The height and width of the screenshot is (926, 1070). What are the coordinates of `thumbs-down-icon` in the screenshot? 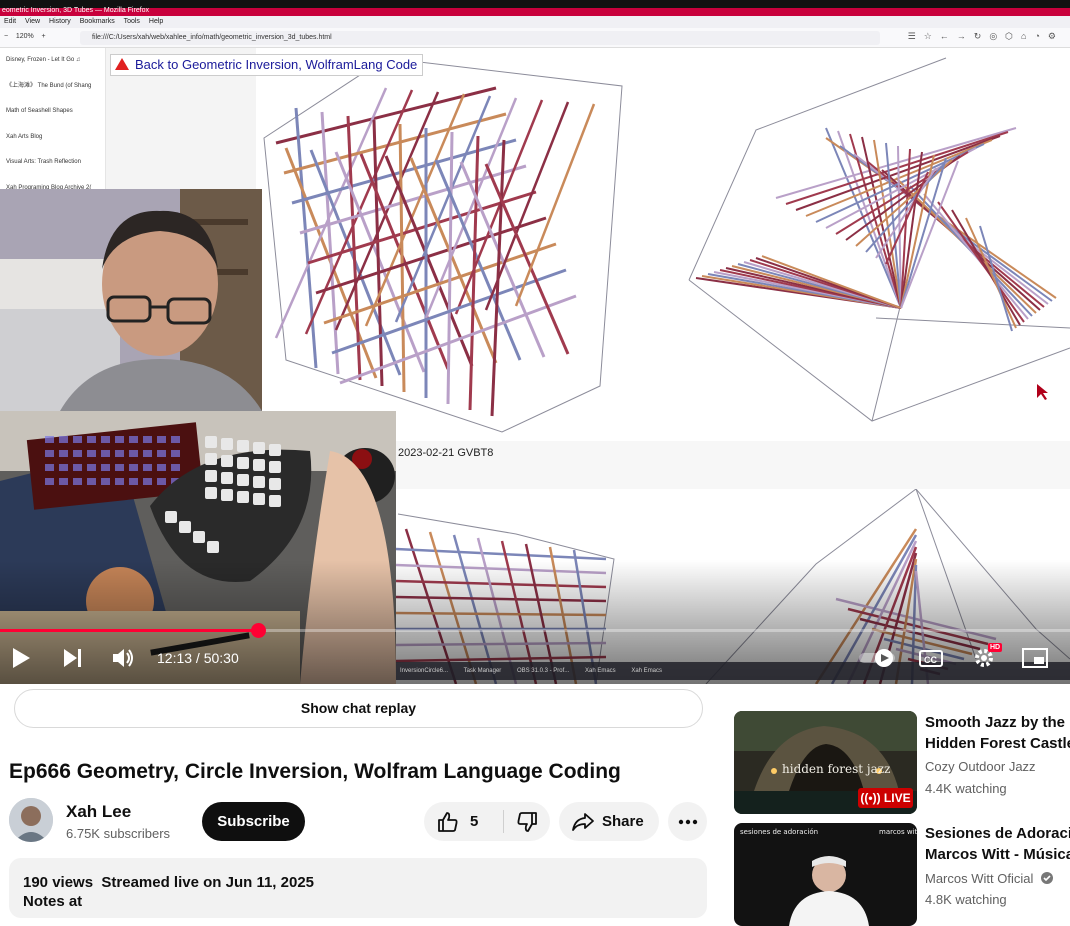 It's located at (527, 821).